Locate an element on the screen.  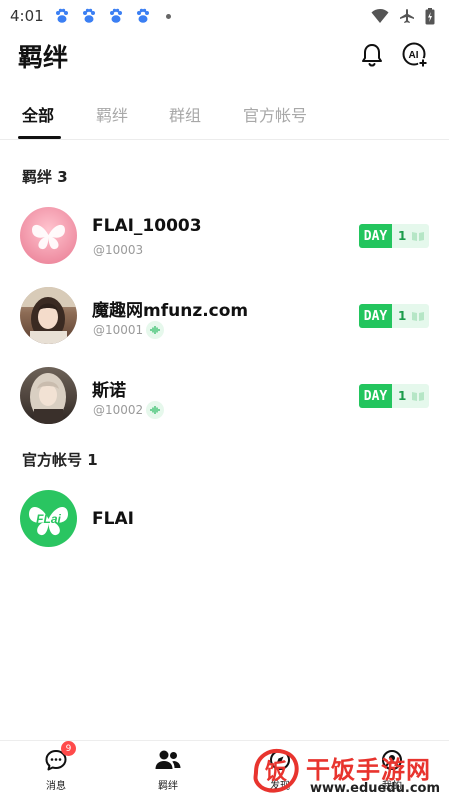
tab-bonds: 羁绊 is located at coordinates (112, 114).